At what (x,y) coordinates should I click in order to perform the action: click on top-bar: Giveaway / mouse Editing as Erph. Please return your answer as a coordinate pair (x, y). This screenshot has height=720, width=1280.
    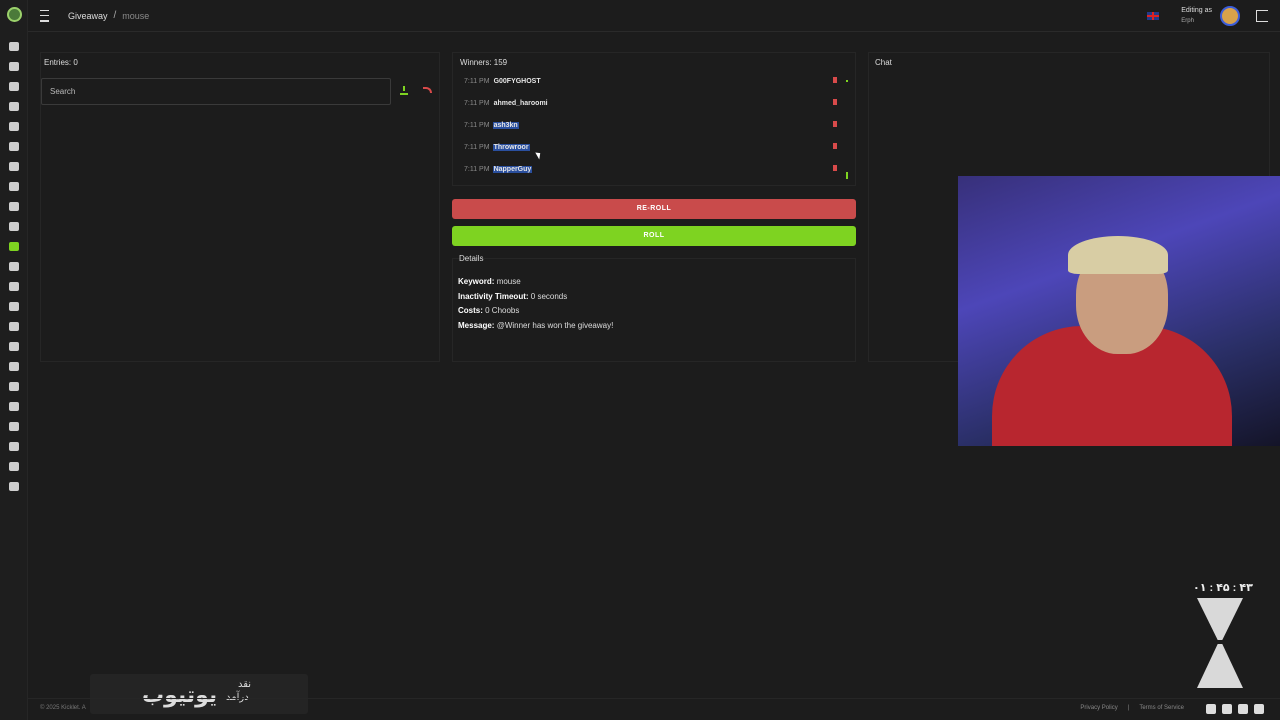
    Looking at the image, I should click on (654, 16).